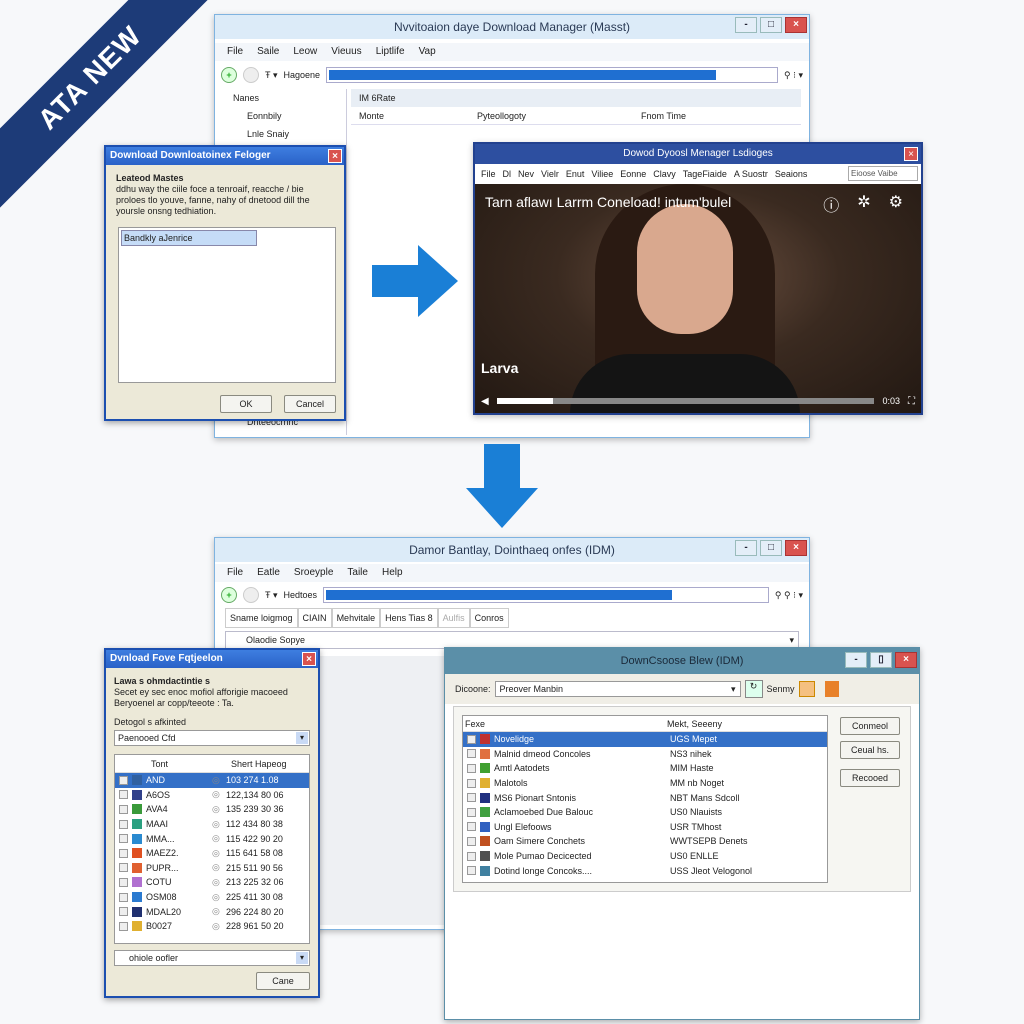 The height and width of the screenshot is (1024, 1024). I want to click on column-header: Shert Hapeog, so click(249, 764).